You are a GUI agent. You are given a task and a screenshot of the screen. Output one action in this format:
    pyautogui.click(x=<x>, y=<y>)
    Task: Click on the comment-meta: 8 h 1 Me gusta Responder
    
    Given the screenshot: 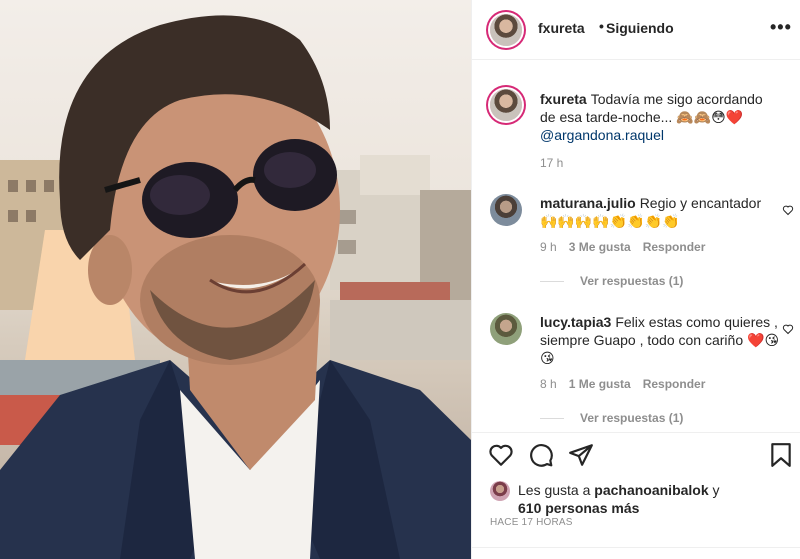 What is the action you would take?
    pyautogui.click(x=622, y=384)
    